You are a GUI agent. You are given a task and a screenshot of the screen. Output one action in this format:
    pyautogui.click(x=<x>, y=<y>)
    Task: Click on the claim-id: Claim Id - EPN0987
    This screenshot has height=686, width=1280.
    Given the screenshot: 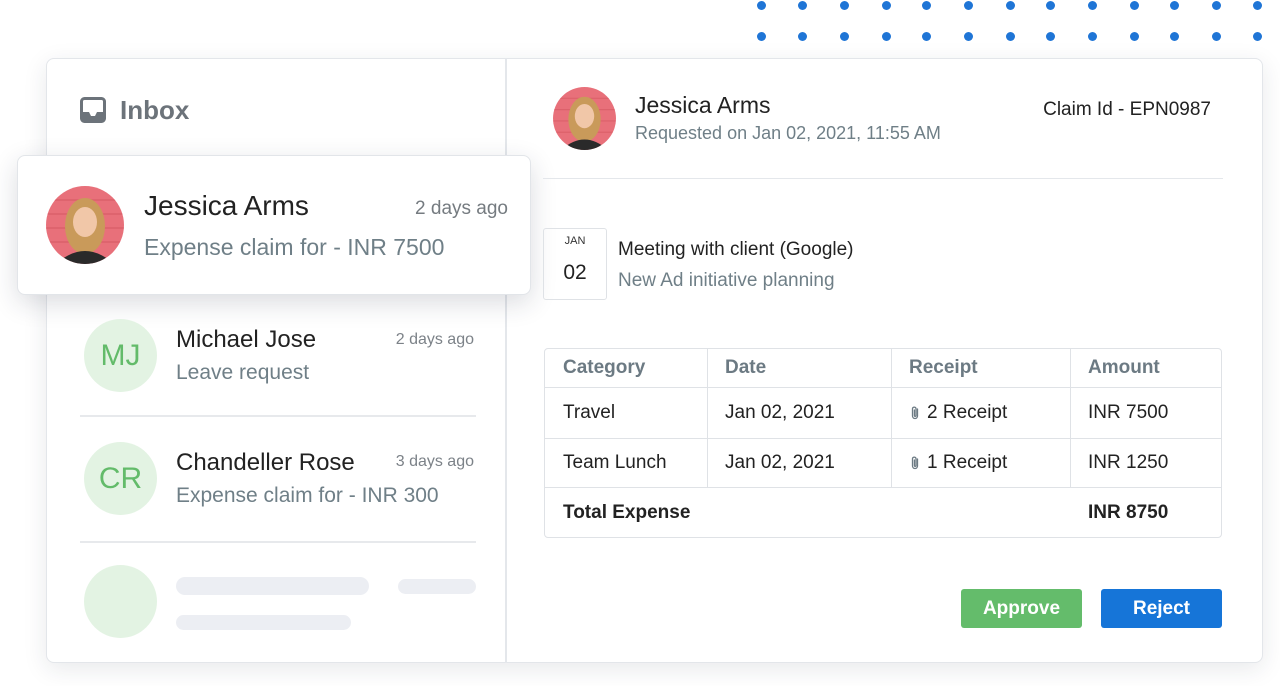 What is the action you would take?
    pyautogui.click(x=1127, y=109)
    